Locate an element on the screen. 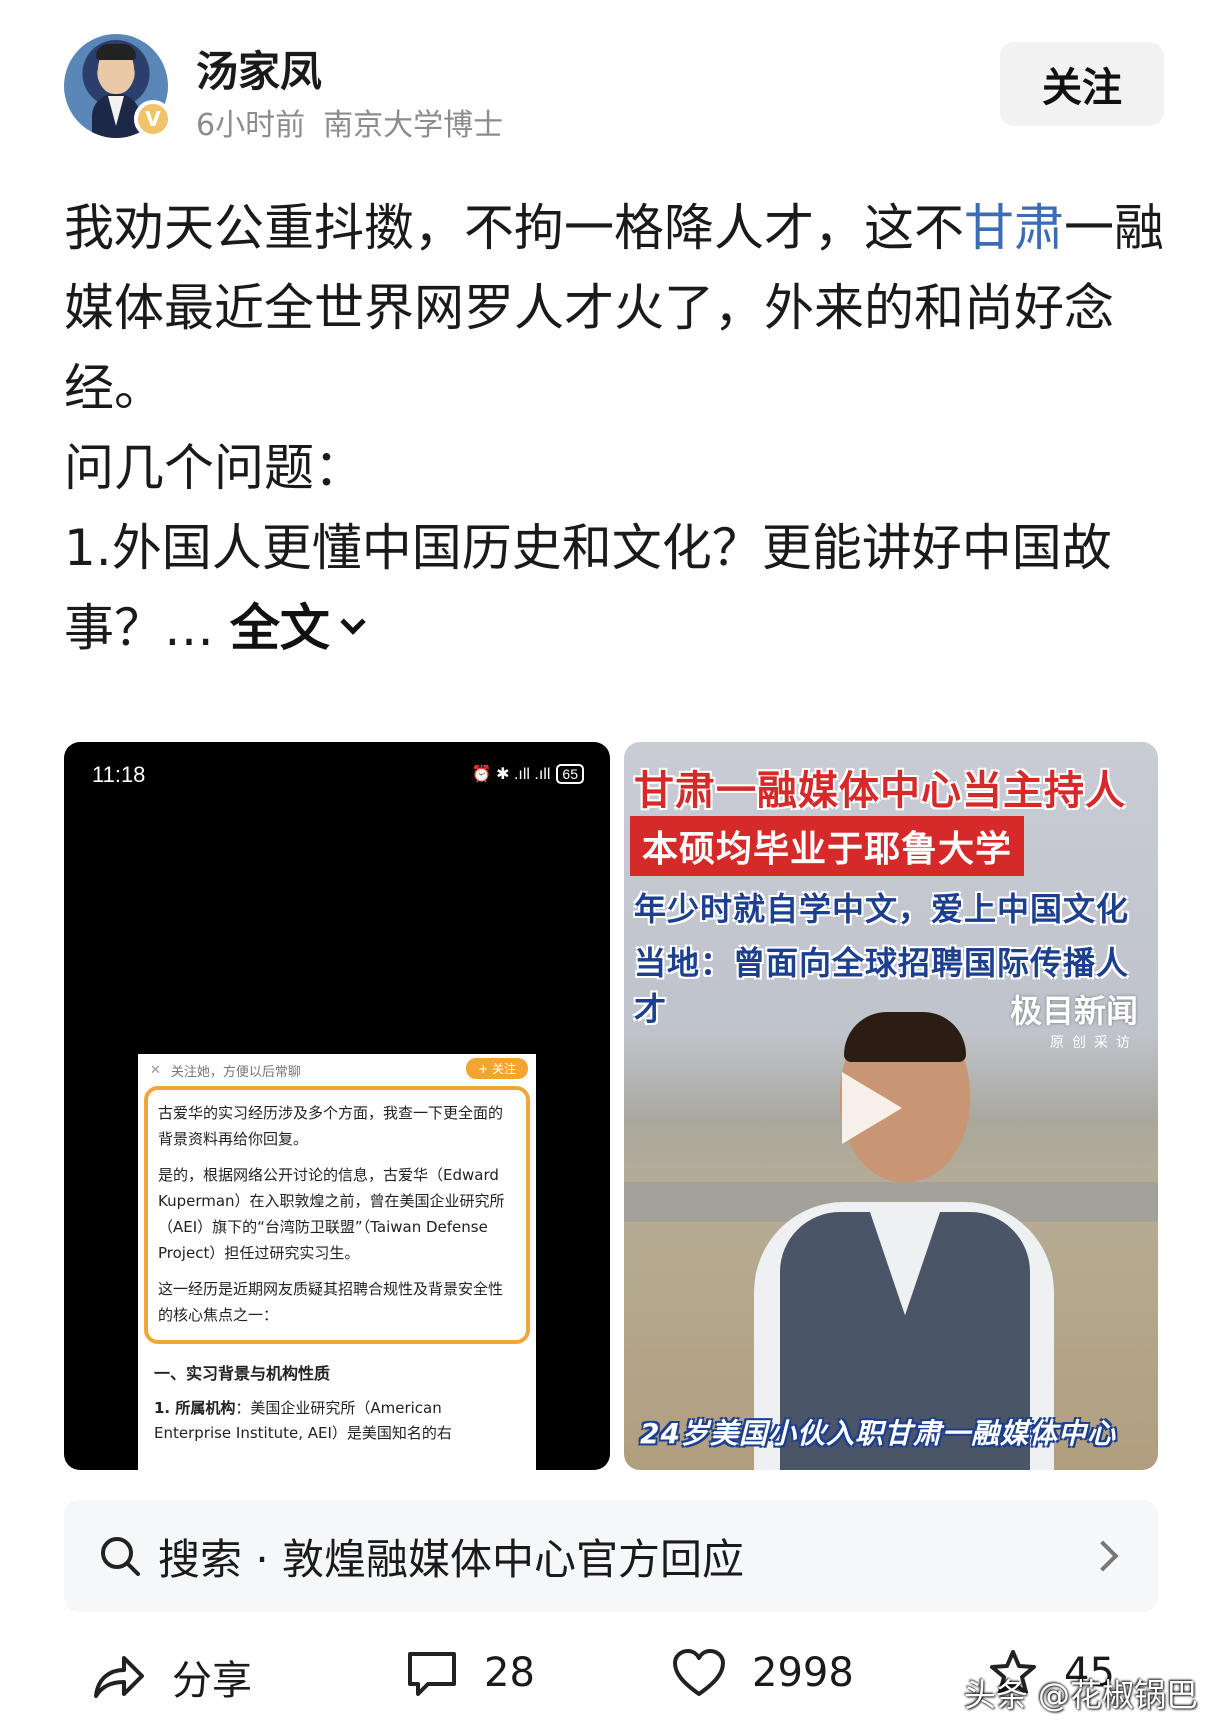 The height and width of the screenshot is (1734, 1224). share-label: 分享 is located at coordinates (212, 1681).